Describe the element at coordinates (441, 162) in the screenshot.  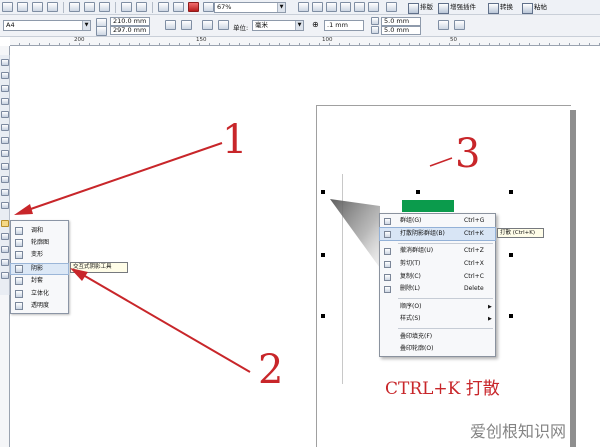
I see `step-3-mark` at that location.